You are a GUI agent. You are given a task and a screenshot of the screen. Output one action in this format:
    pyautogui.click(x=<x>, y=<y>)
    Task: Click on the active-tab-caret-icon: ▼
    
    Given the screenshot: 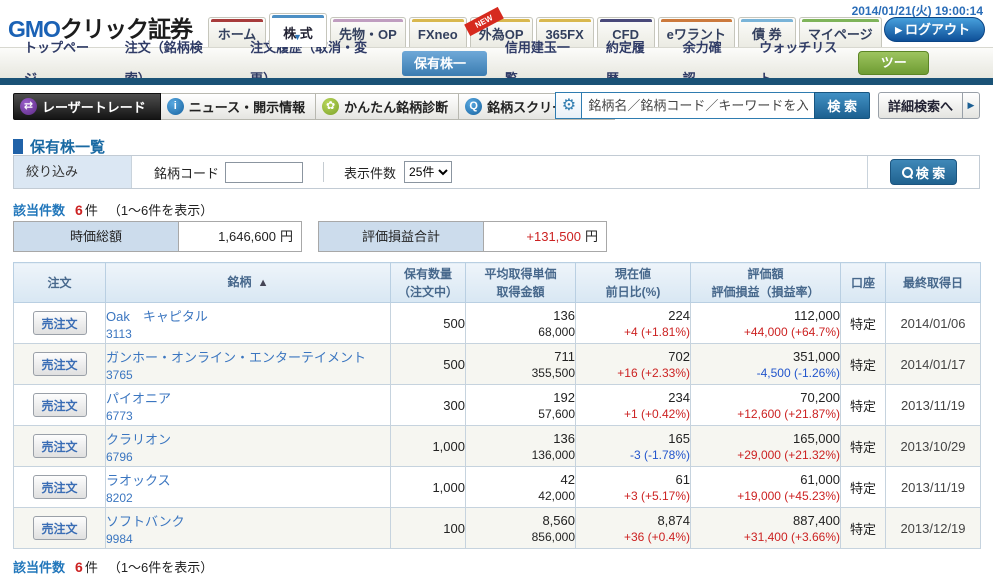 What is the action you would take?
    pyautogui.click(x=297, y=37)
    